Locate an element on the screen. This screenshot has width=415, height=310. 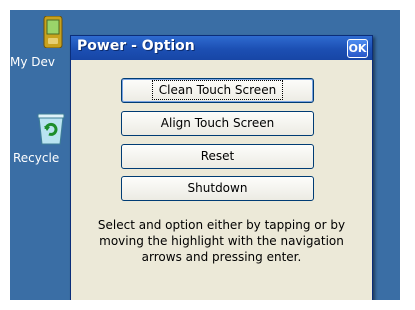
clean-touch-screen-button: Clean Touch Screen is located at coordinates (217, 90).